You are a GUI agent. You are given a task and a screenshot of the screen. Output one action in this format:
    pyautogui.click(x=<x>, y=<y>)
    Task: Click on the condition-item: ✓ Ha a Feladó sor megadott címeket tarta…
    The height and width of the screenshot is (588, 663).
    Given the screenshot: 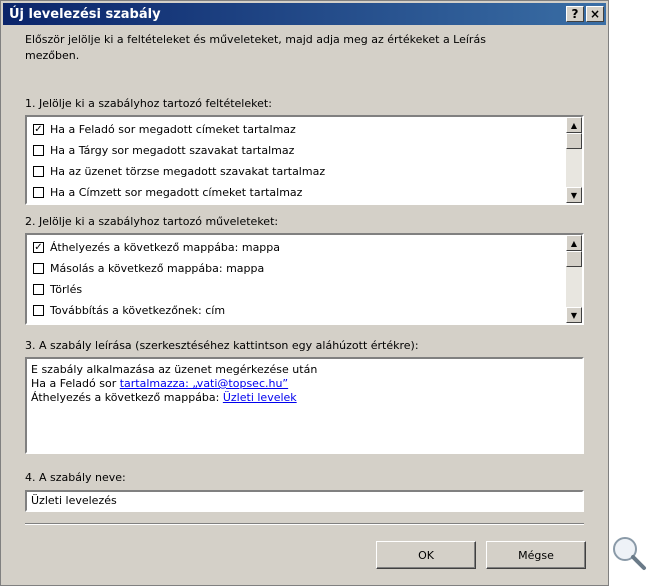 What is the action you would take?
    pyautogui.click(x=296, y=129)
    